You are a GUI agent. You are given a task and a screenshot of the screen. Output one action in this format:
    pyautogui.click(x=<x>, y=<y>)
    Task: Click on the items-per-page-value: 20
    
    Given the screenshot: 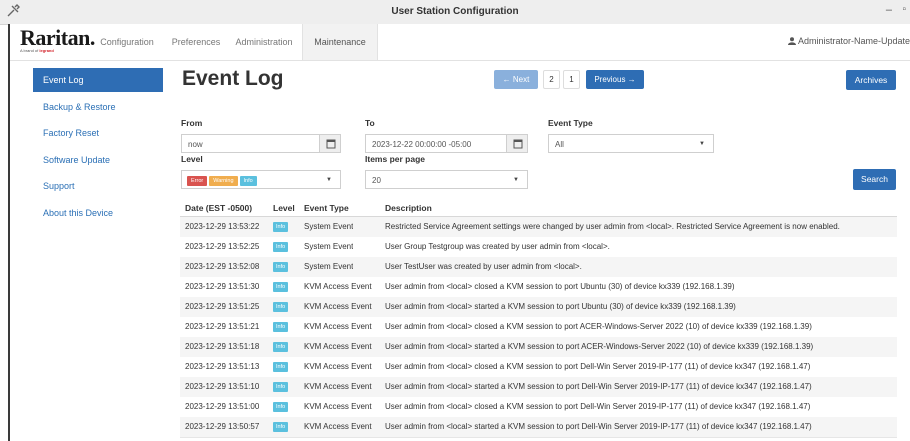 What is the action you would take?
    pyautogui.click(x=376, y=180)
    